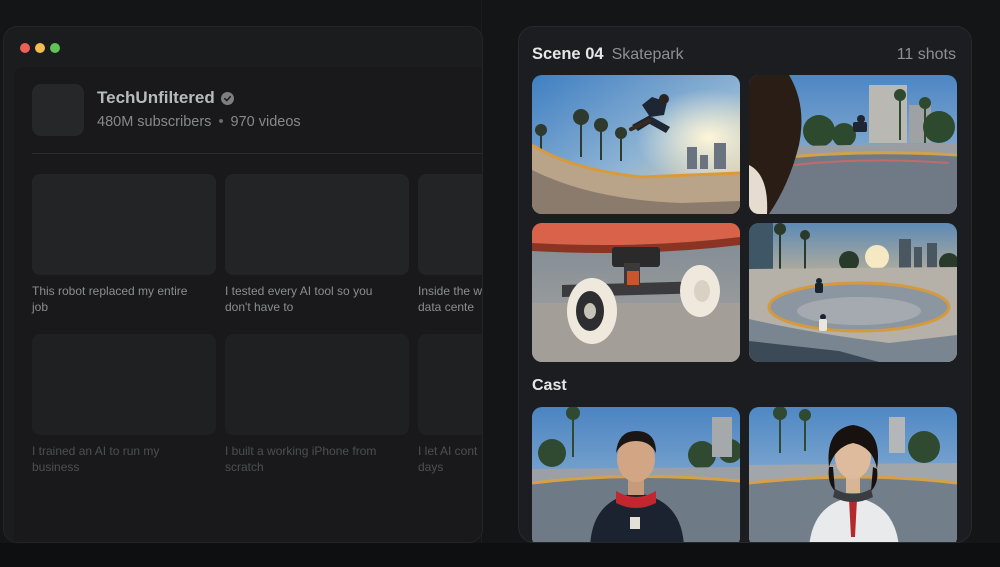  Describe the element at coordinates (55, 48) in the screenshot. I see `maximize-window-button` at that location.